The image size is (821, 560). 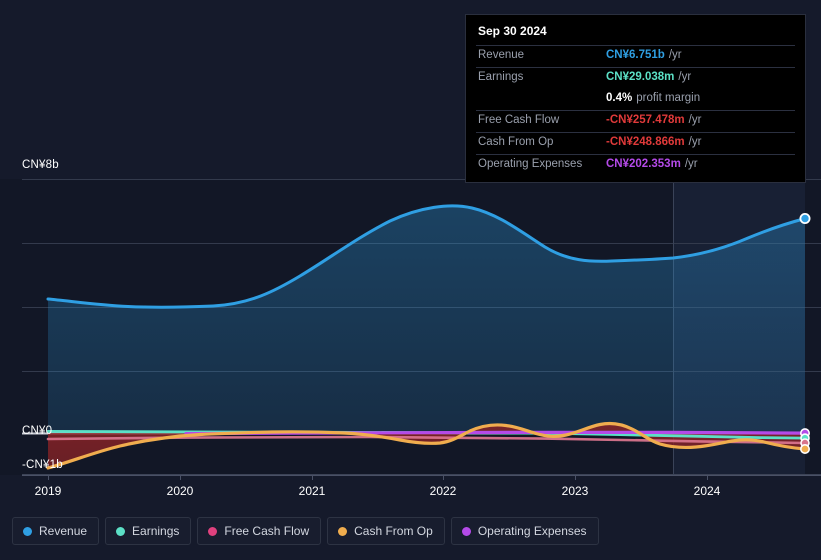 What do you see at coordinates (156, 531) in the screenshot?
I see `legend-label-earnings: Earnings` at bounding box center [156, 531].